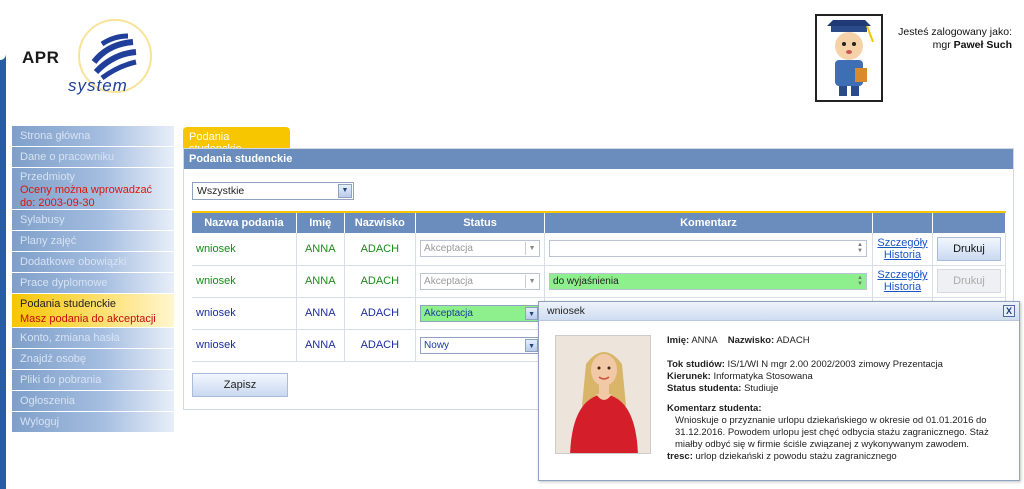 The width and height of the screenshot is (1024, 489). I want to click on student-photo-image, so click(603, 394).